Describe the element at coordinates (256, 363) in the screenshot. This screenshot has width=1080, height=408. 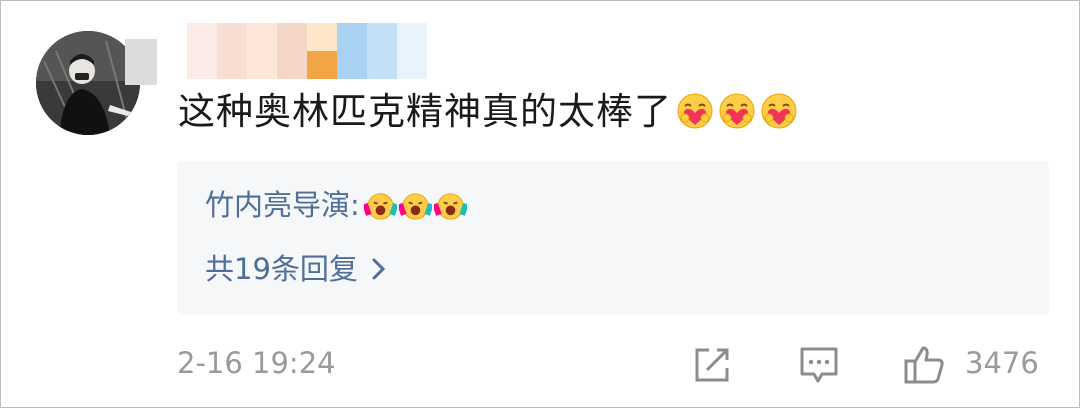
I see `timestamp: 2-16 19:24` at that location.